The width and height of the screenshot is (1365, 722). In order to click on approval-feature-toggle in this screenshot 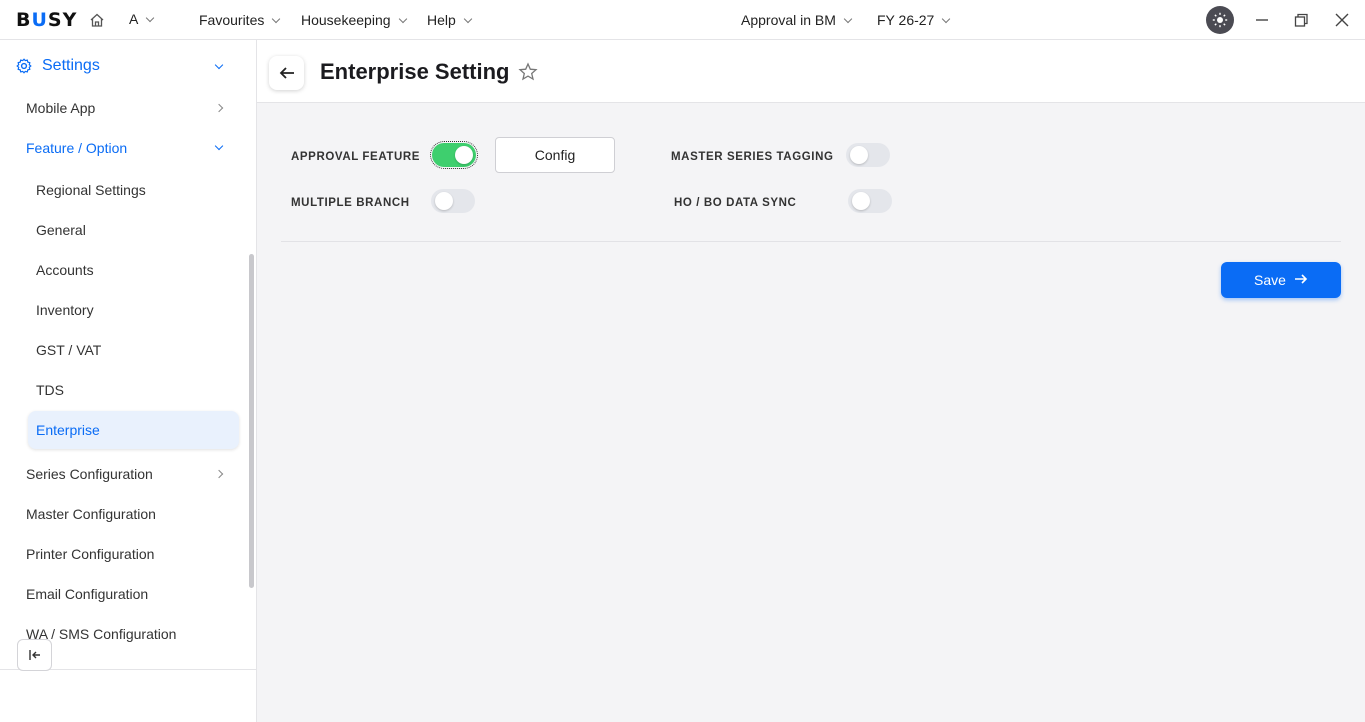, I will do `click(454, 155)`.